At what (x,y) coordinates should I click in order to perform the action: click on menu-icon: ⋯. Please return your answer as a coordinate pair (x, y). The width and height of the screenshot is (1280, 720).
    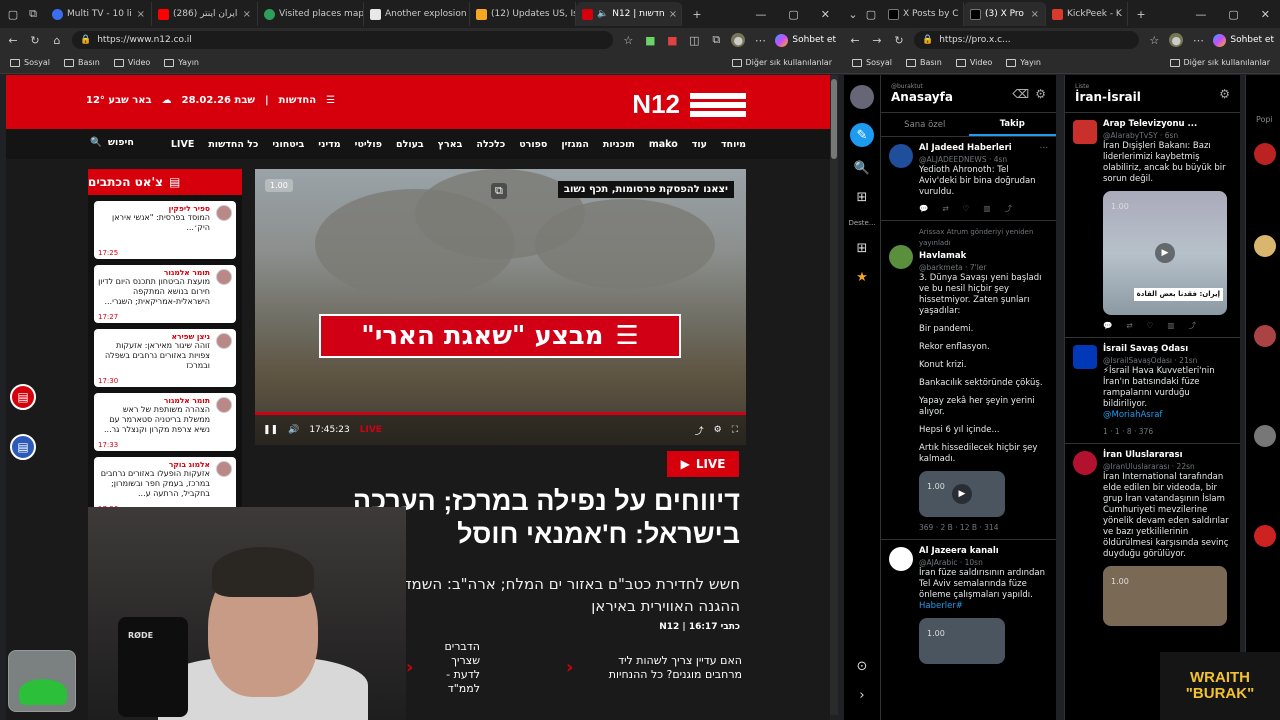
    Looking at the image, I should click on (760, 40).